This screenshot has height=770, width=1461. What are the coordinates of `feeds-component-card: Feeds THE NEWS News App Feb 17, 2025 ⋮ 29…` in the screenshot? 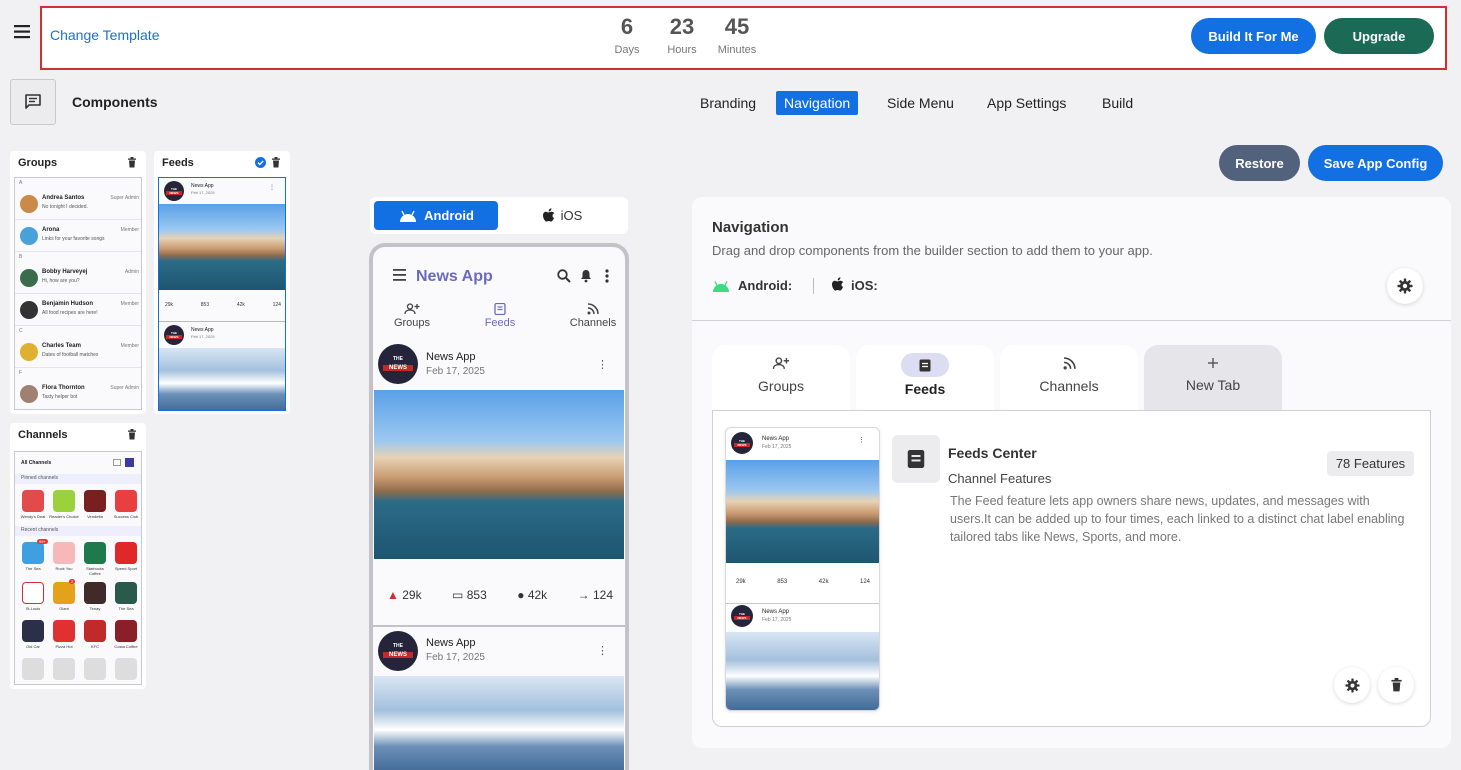 It's located at (222, 282).